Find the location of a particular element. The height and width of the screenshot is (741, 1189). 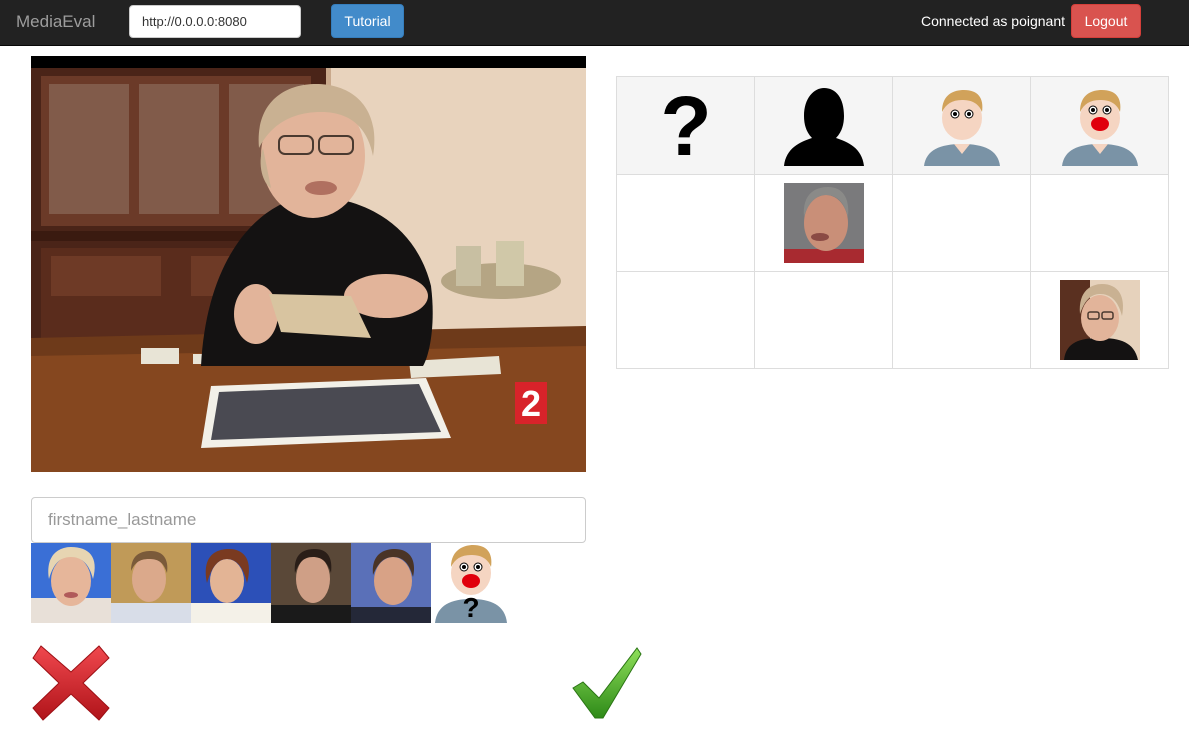

column-unknown: ? is located at coordinates (685, 125).